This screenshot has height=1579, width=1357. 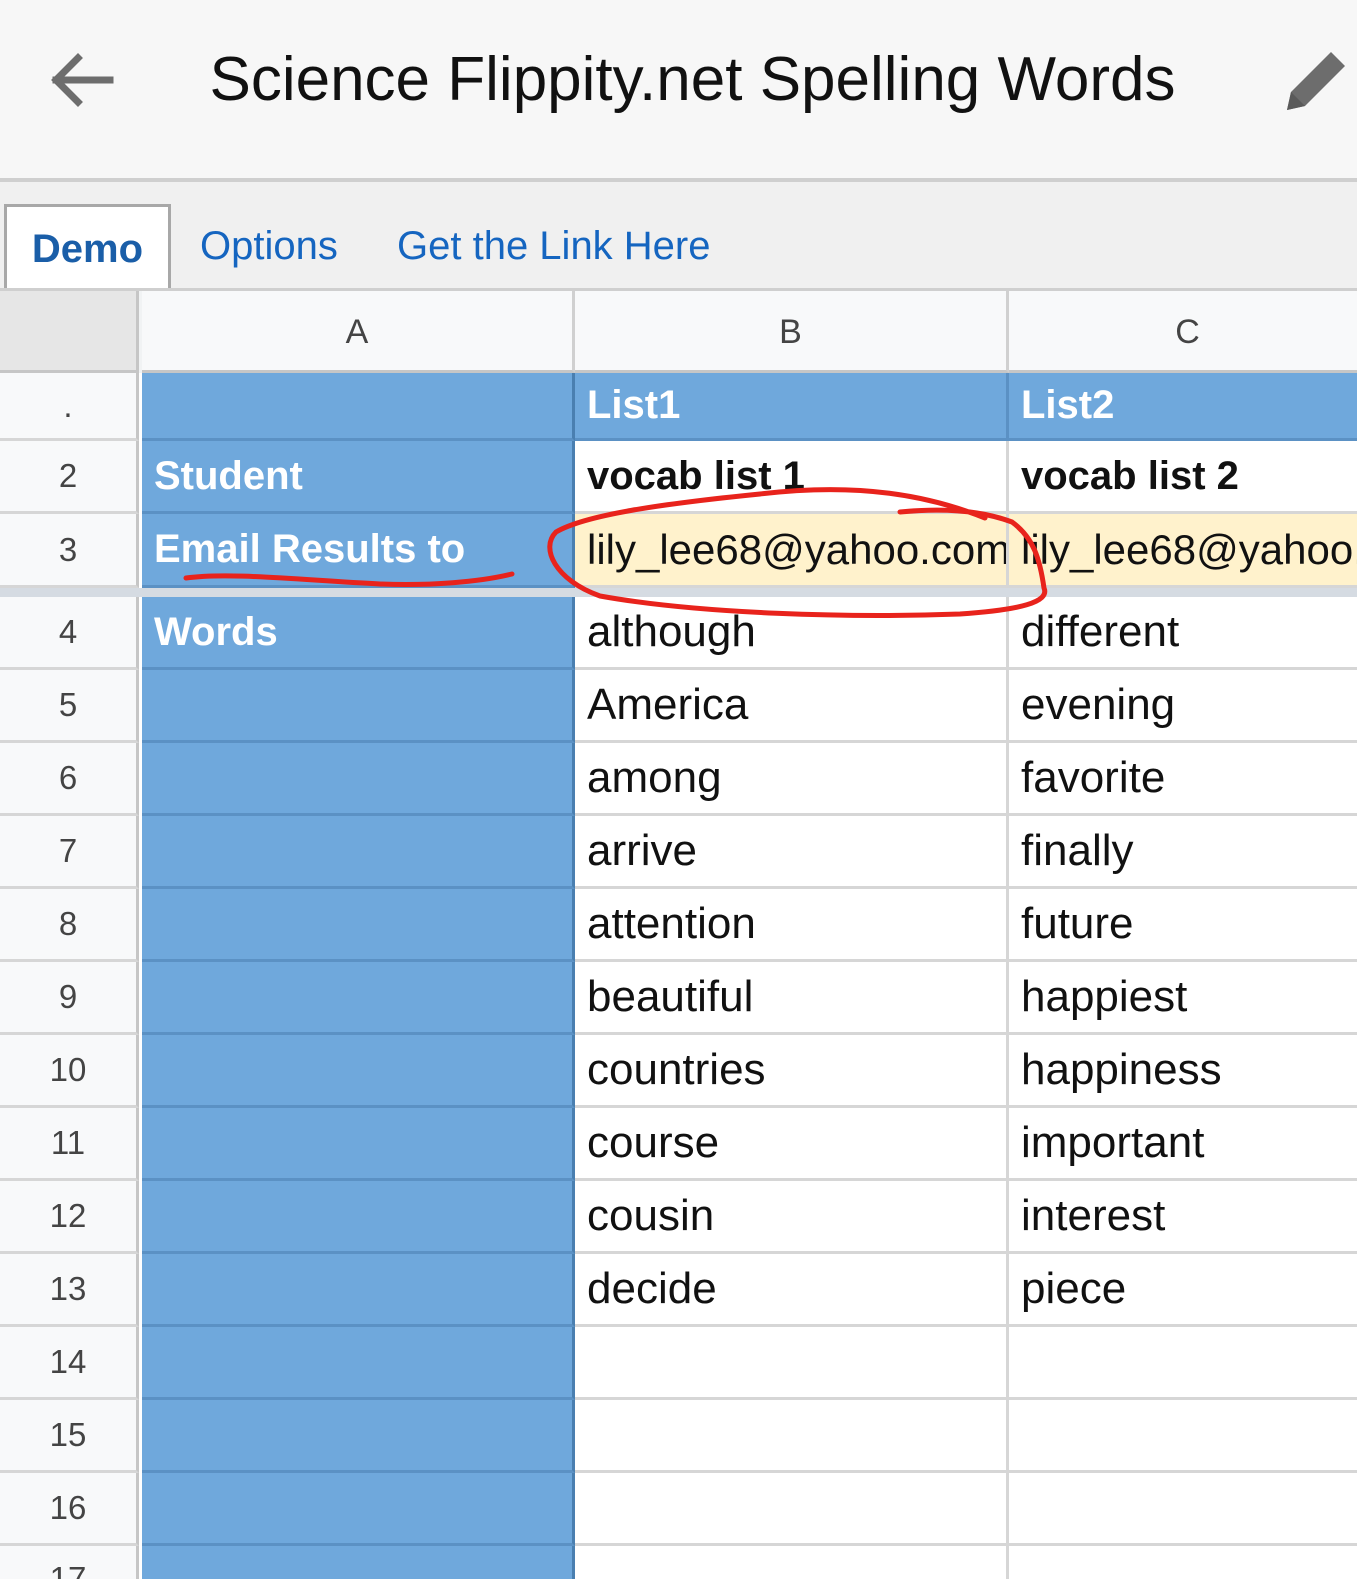 What do you see at coordinates (792, 779) in the screenshot?
I see `cell-b6: among` at bounding box center [792, 779].